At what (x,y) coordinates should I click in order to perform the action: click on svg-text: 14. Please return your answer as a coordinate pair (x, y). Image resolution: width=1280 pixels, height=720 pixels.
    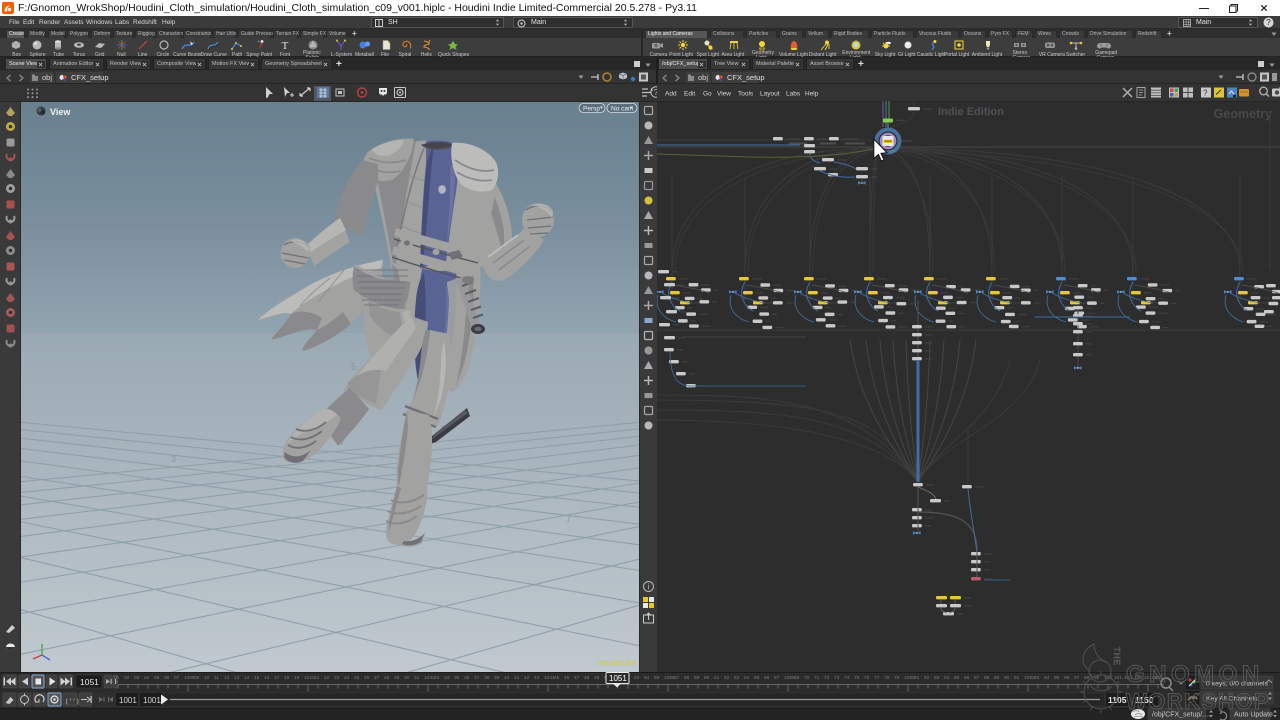
    Looking at the image, I should click on (247, 678).